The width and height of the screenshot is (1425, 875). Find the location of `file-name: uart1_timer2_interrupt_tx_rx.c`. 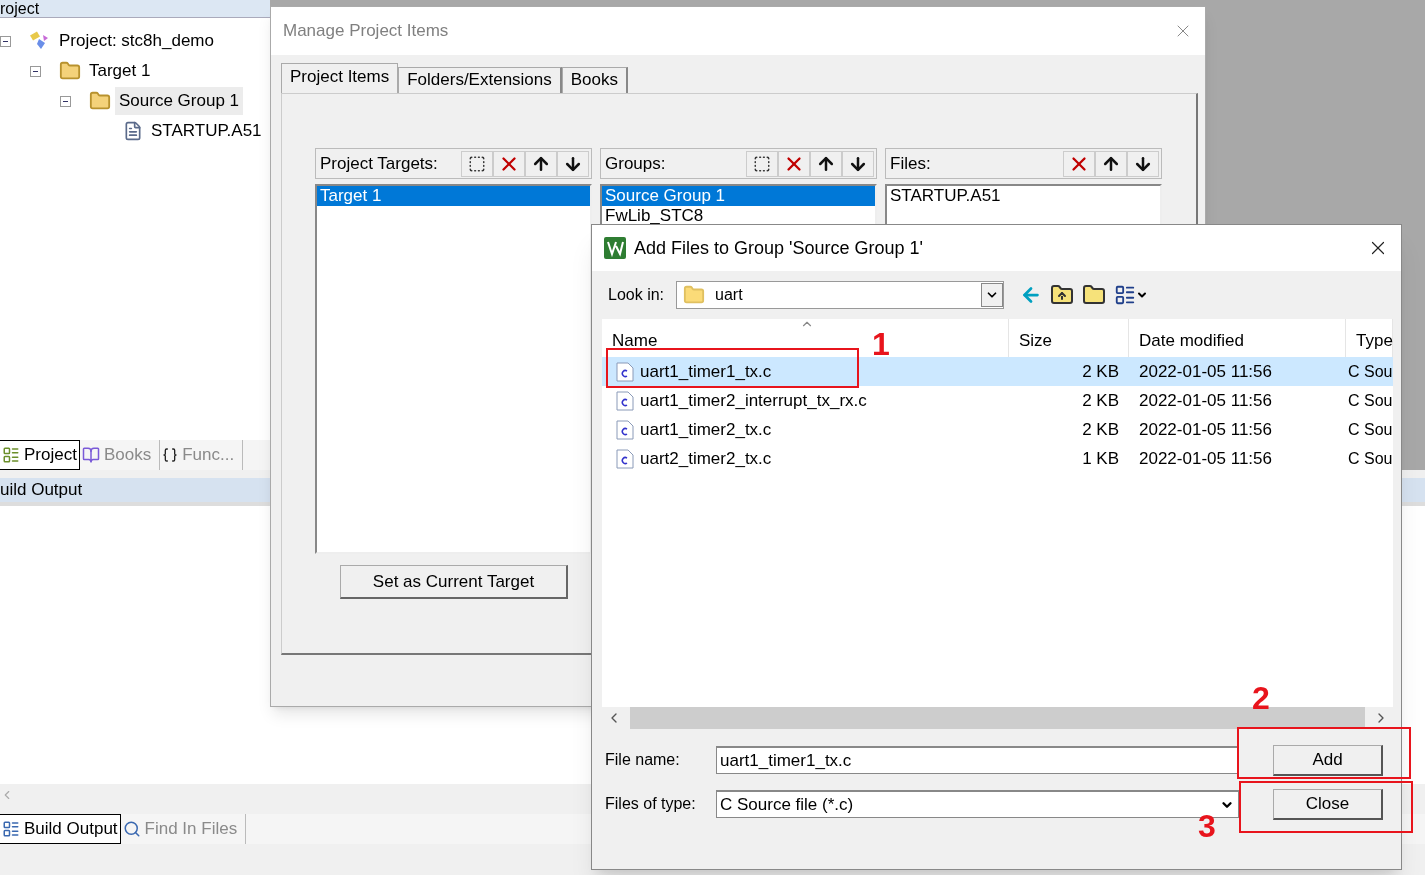

file-name: uart1_timer2_interrupt_tx_rx.c is located at coordinates (753, 400).